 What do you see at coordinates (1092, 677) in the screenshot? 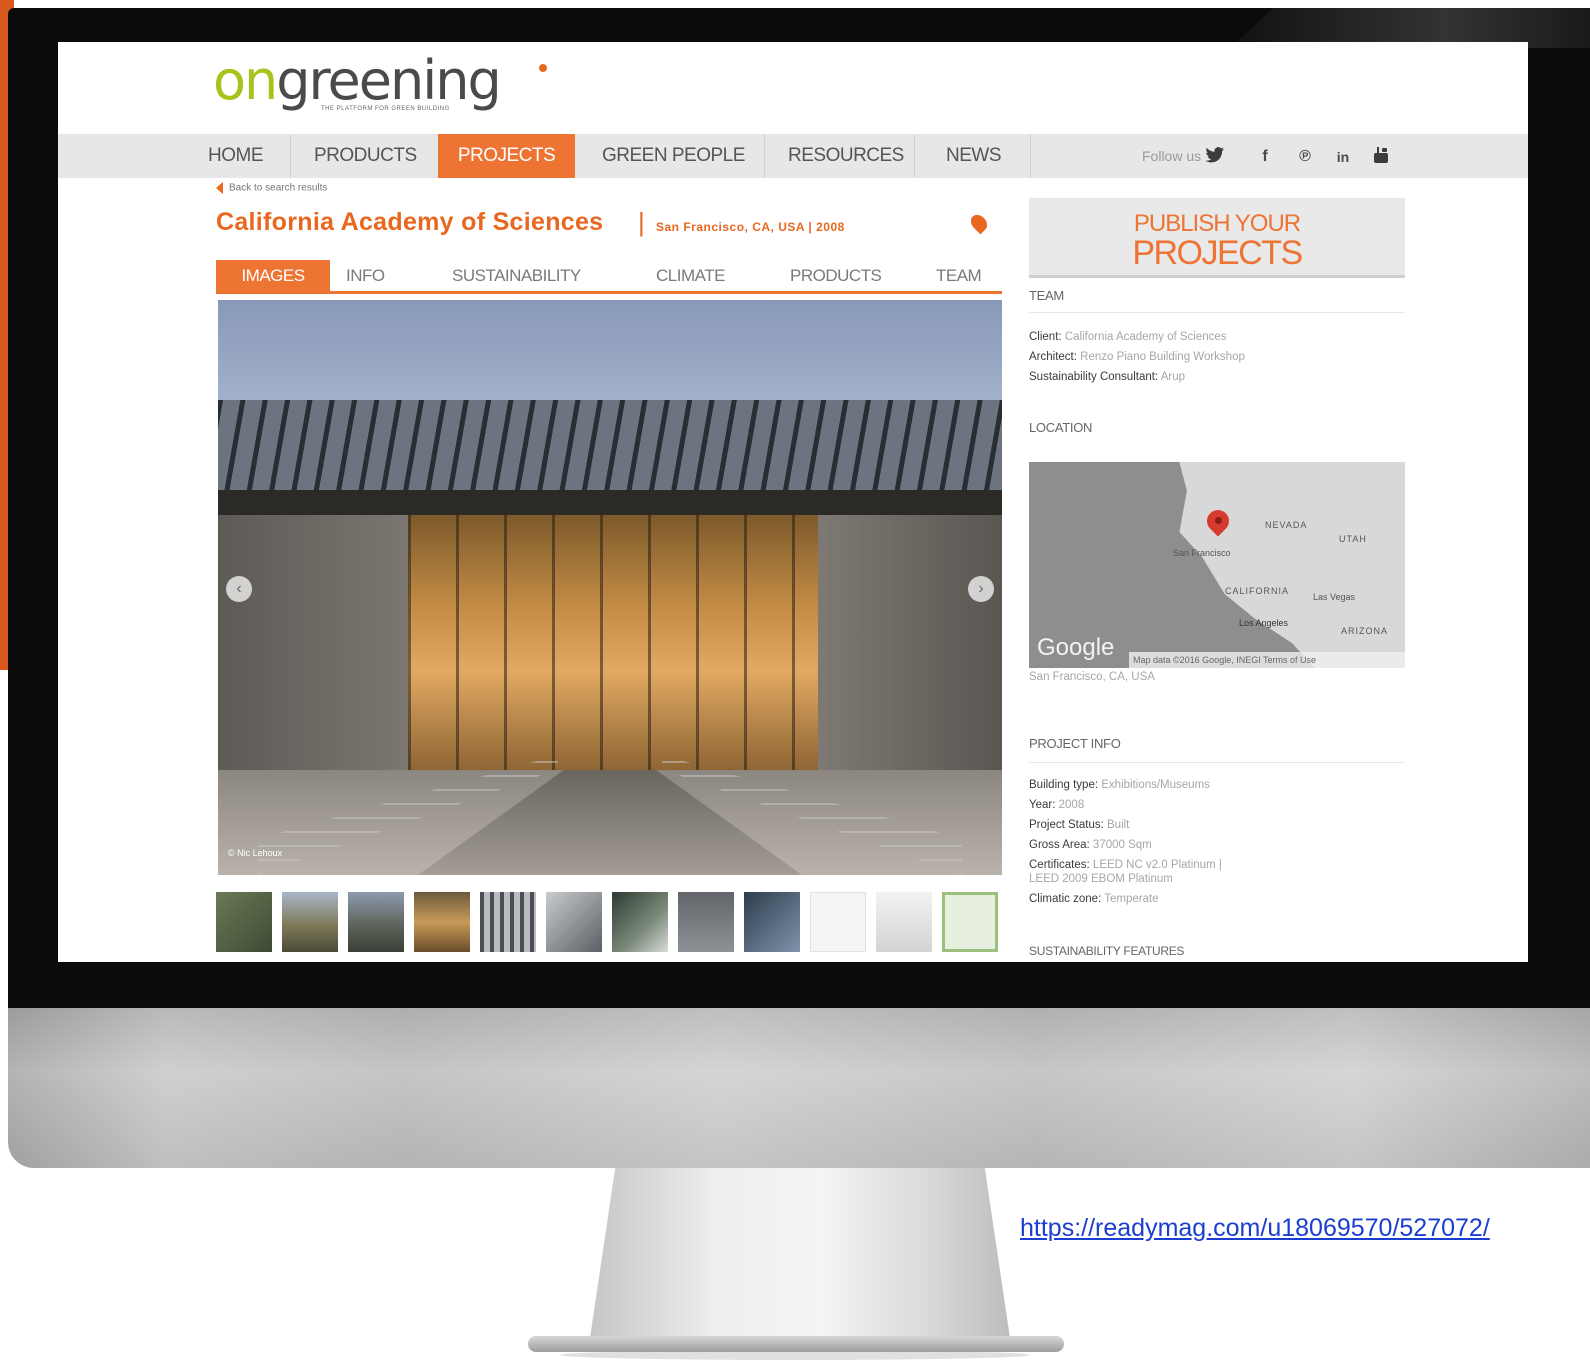
I see `location-text: San Francisco, CA, USA` at bounding box center [1092, 677].